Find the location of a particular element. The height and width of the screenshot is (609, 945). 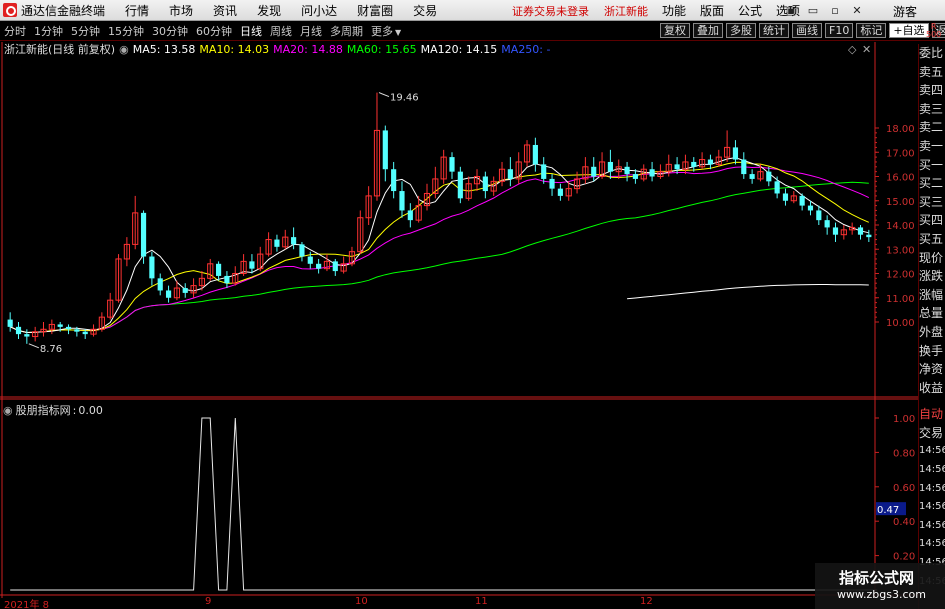

quote-label: 涨跌 is located at coordinates (931, 276).